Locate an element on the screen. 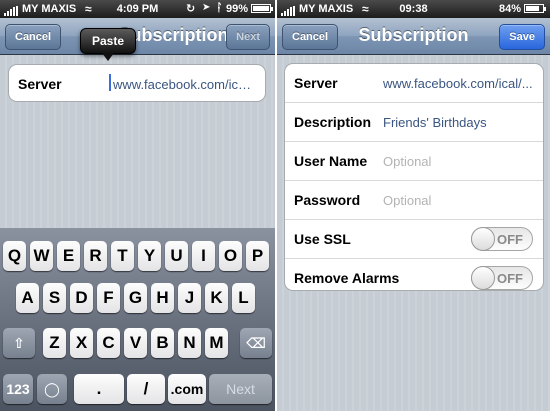  password-label: Password is located at coordinates (327, 200).